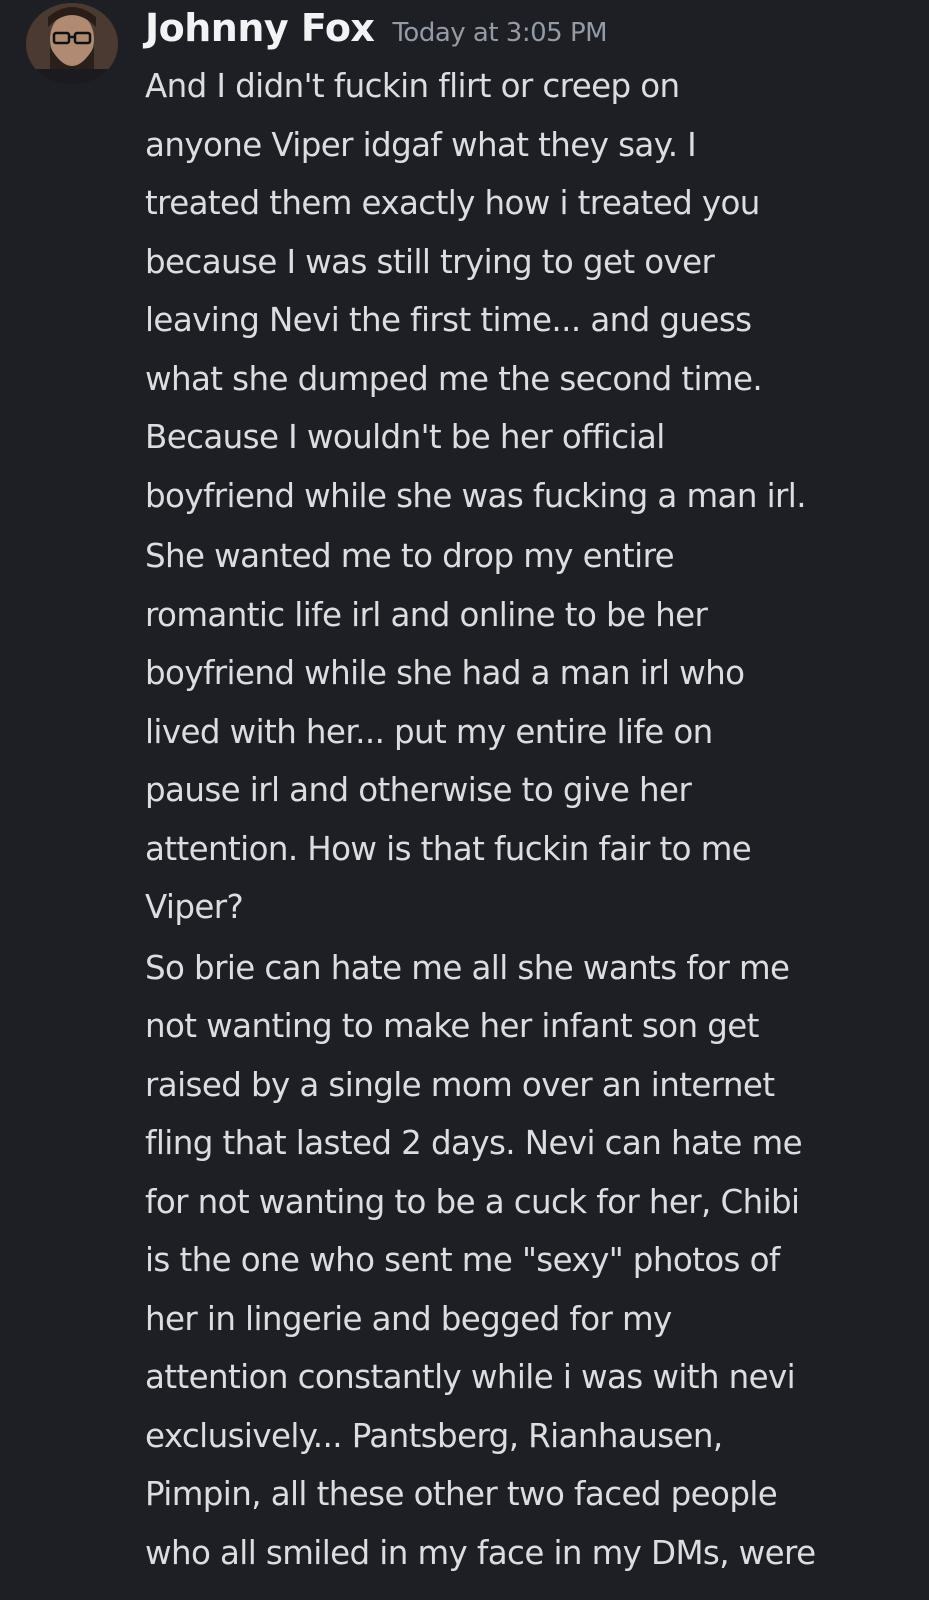 The width and height of the screenshot is (929, 1600). What do you see at coordinates (421, 144) in the screenshot?
I see `message-line: anyone Viper idgaf what they say. I` at bounding box center [421, 144].